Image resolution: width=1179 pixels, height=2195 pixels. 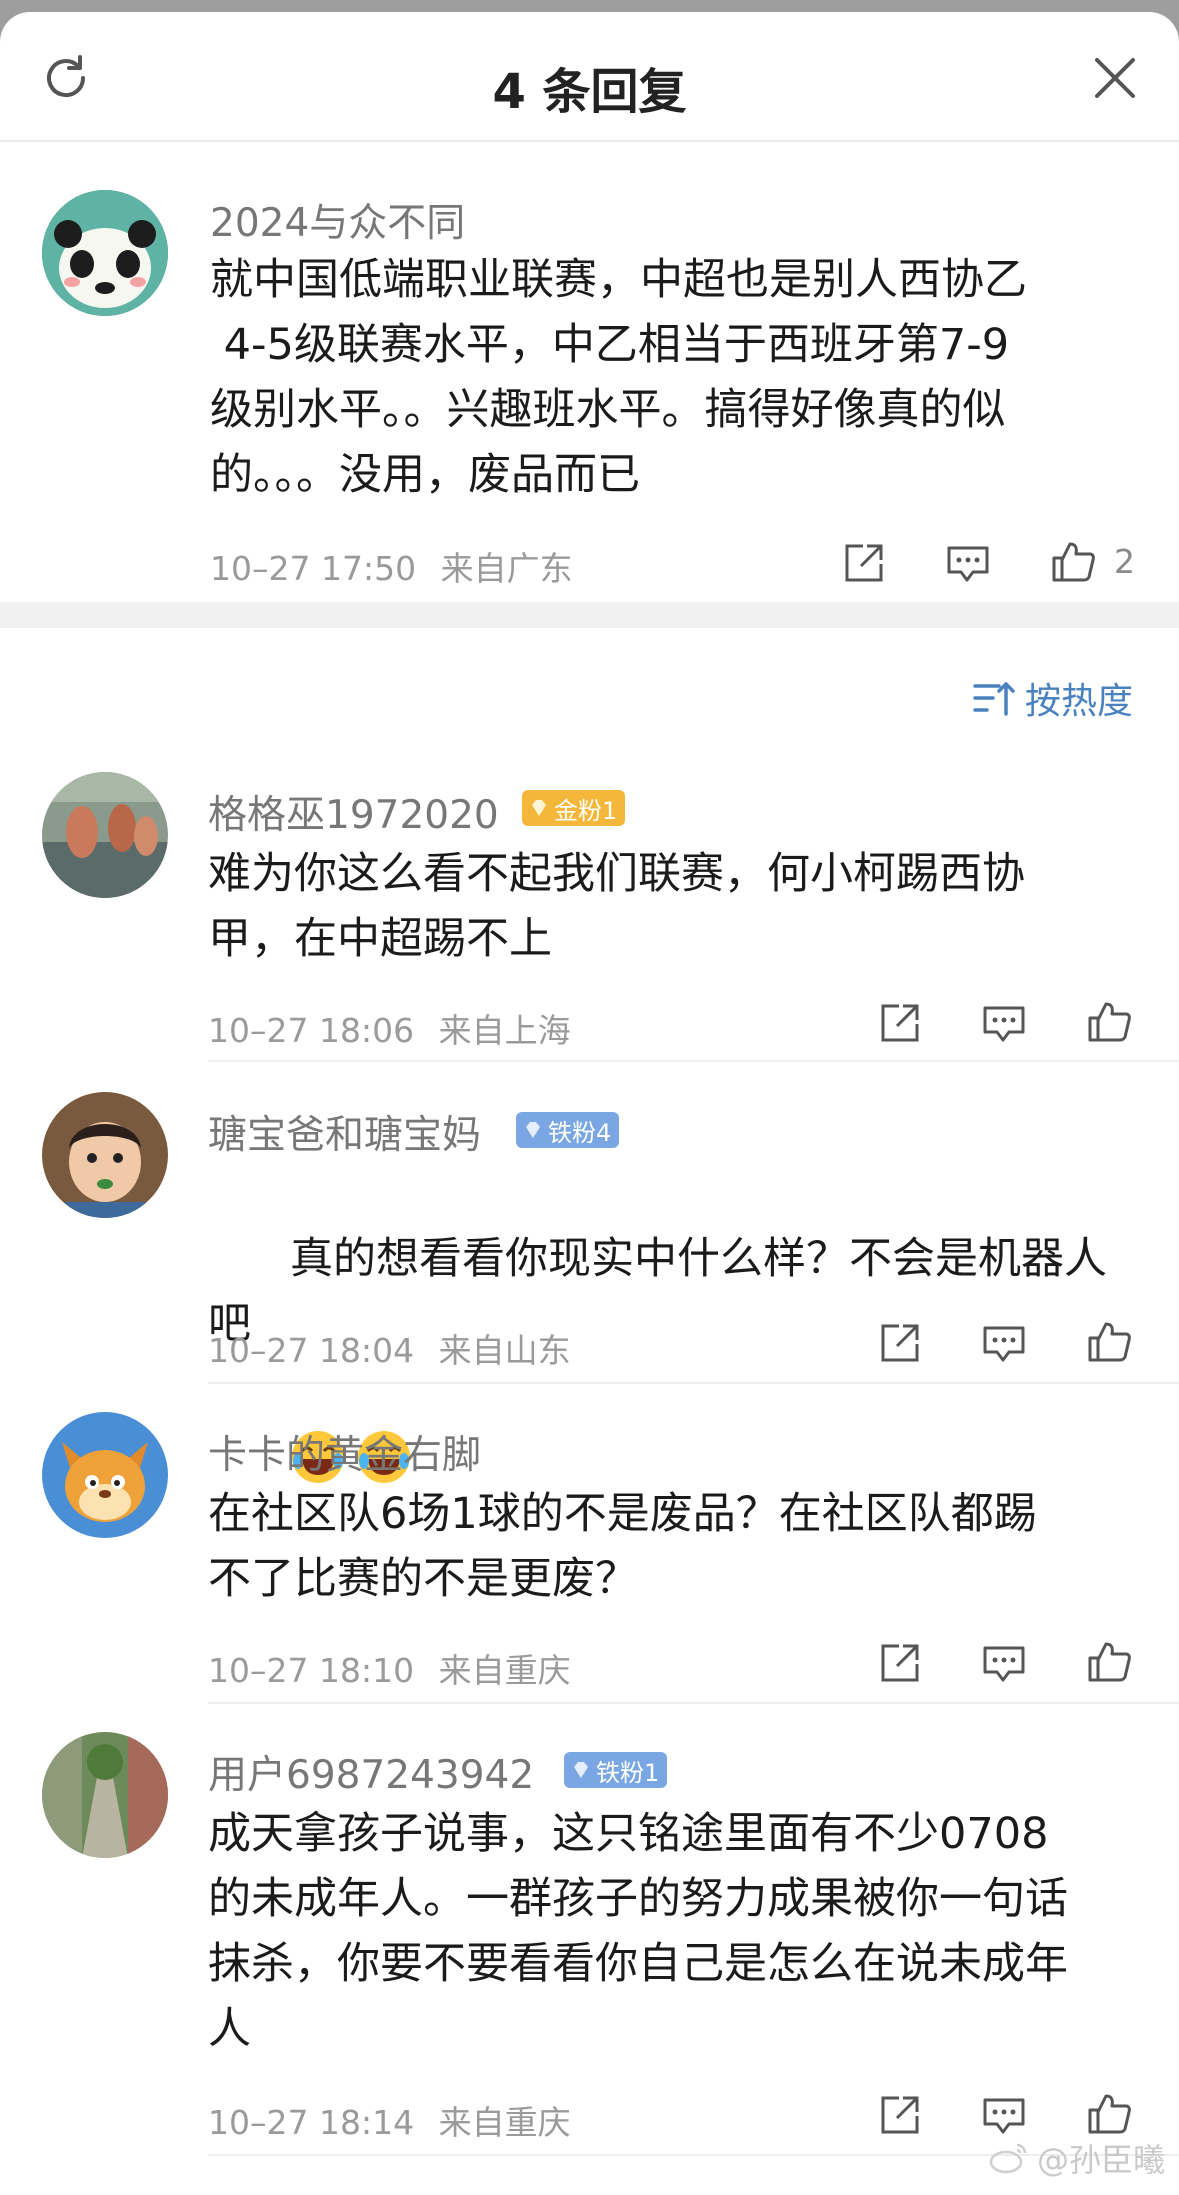 I want to click on comment-meta: 10–27 17:50 来自广东, so click(x=391, y=566).